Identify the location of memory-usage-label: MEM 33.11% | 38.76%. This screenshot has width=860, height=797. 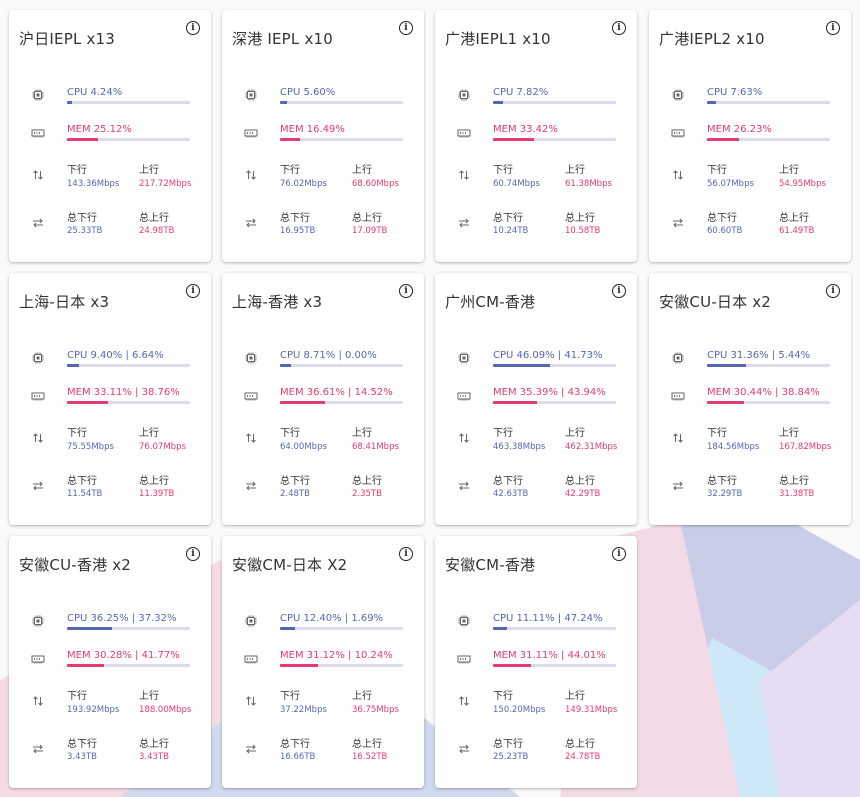
(123, 392).